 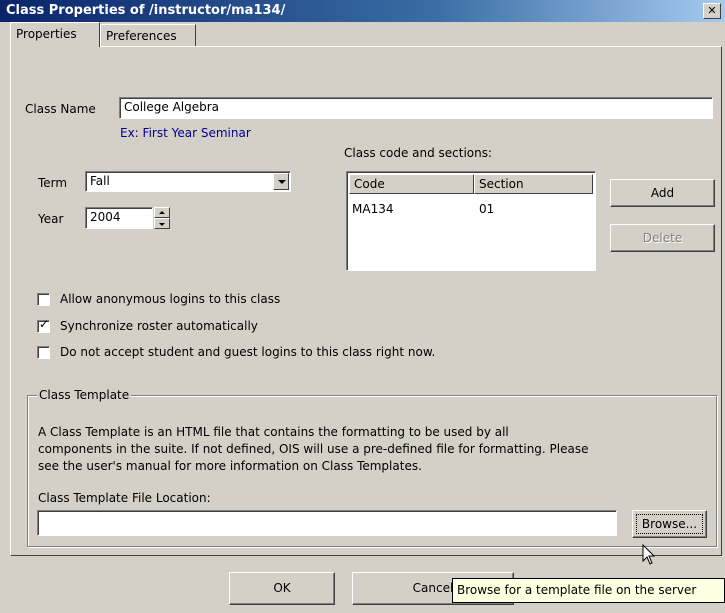 I want to click on term-value: Fall, so click(x=100, y=181).